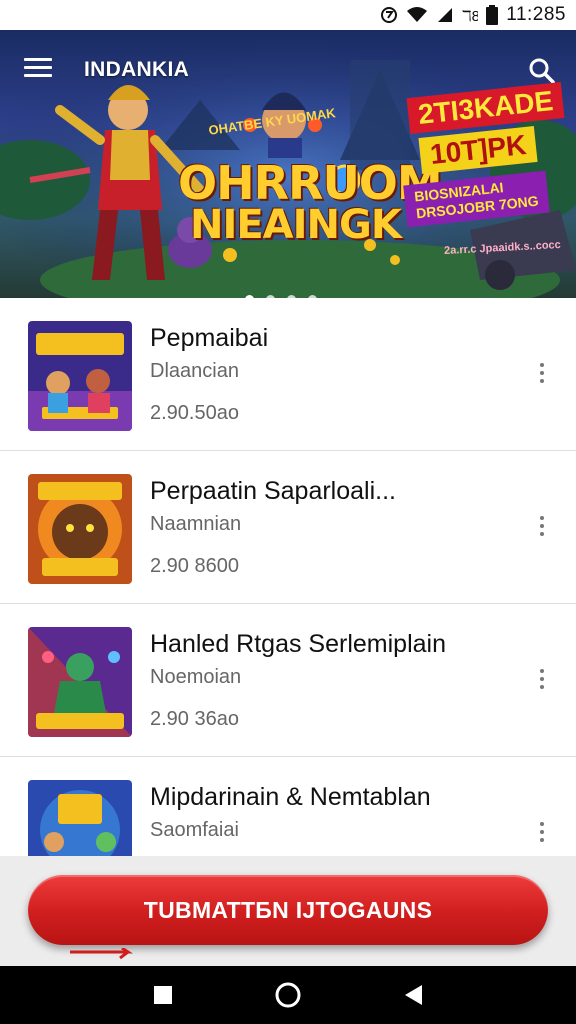 Image resolution: width=576 pixels, height=1024 pixels. Describe the element at coordinates (536, 14) in the screenshot. I see `status-time: 11:285` at that location.